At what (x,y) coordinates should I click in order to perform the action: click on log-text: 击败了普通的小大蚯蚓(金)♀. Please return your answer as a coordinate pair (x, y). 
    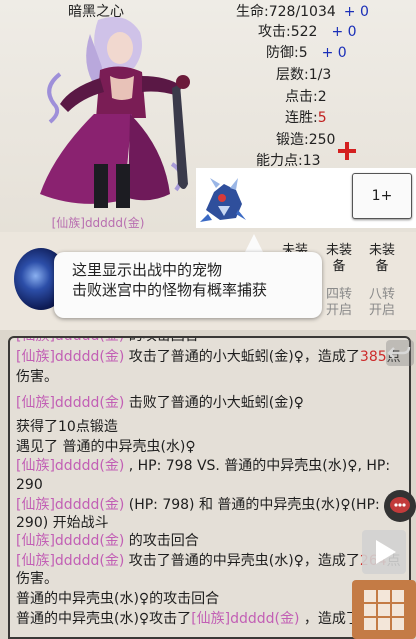
    Looking at the image, I should click on (214, 403).